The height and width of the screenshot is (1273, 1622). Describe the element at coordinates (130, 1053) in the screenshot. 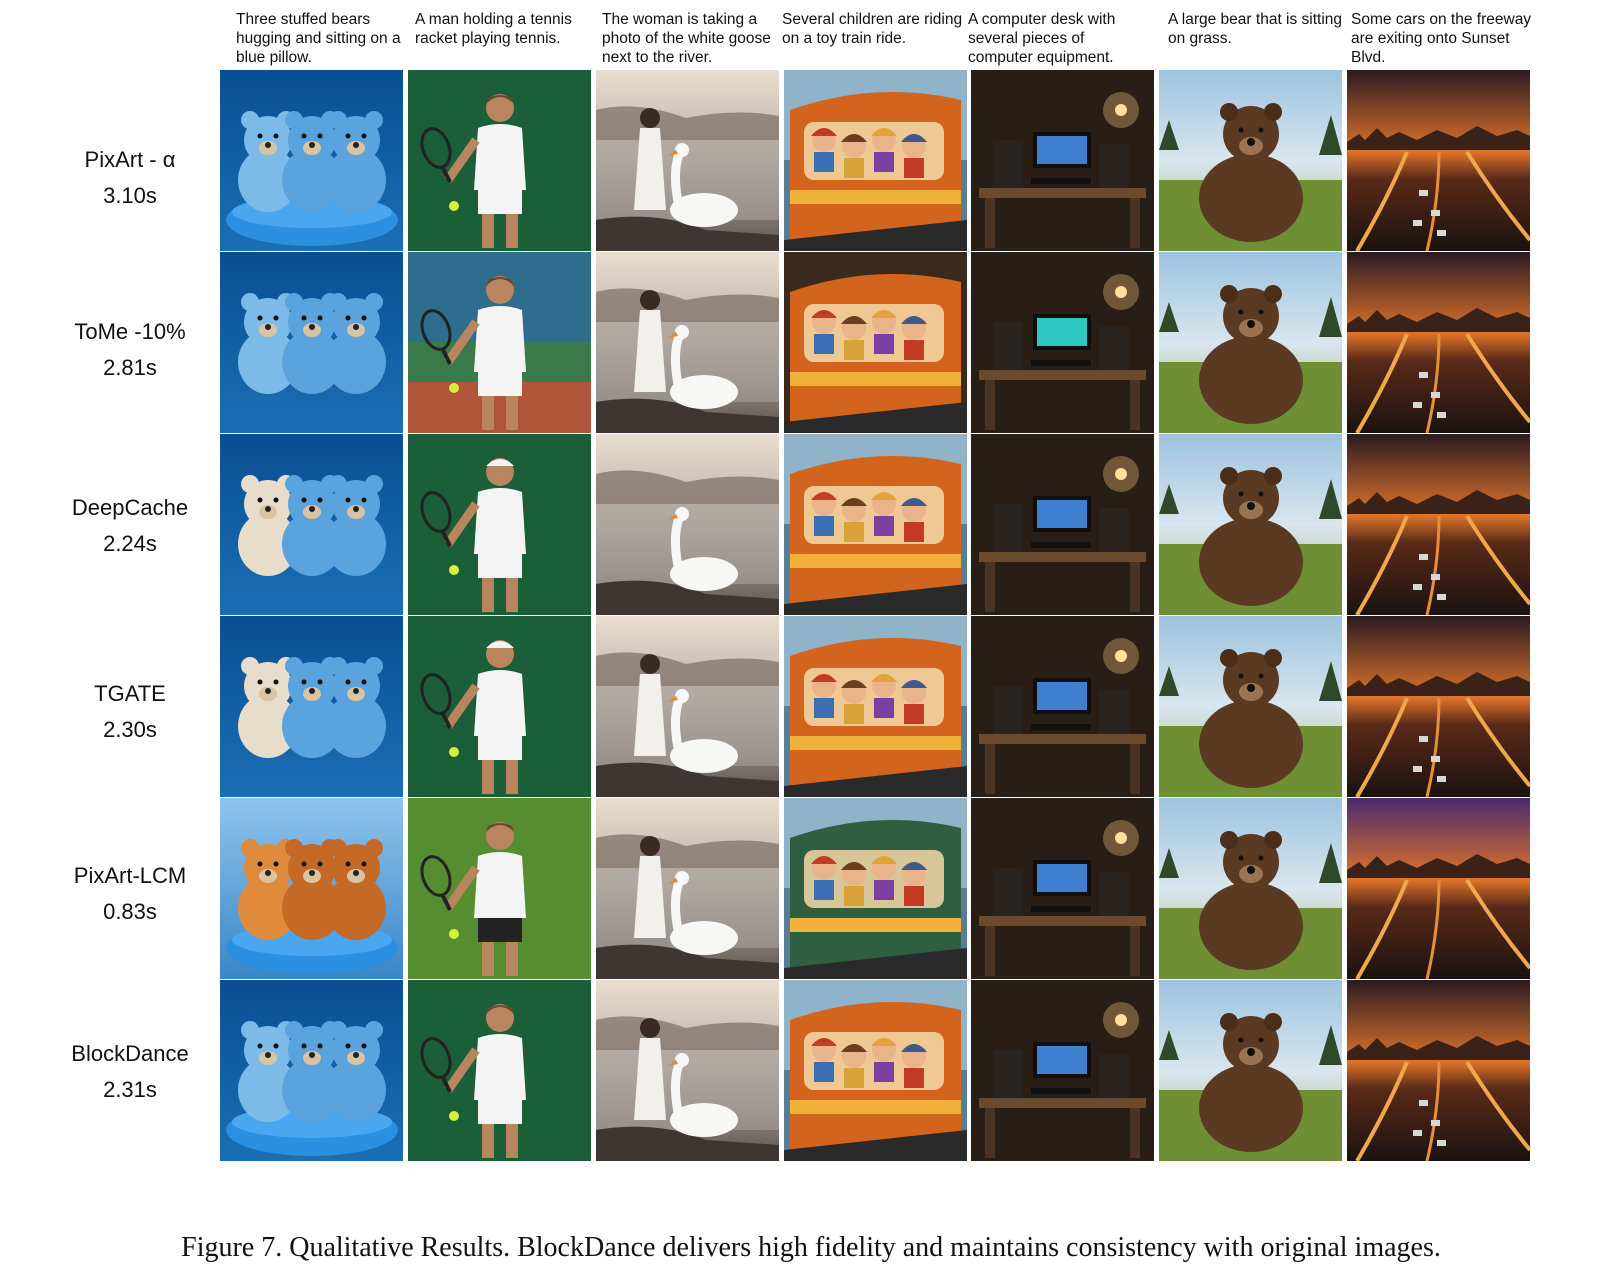

I see `method-name: BlockDance` at that location.